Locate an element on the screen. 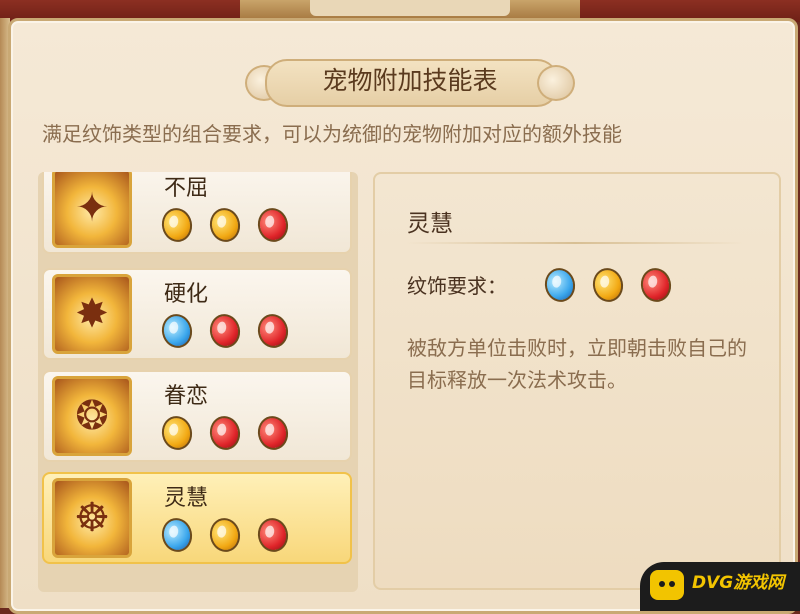 This screenshot has width=800, height=614. skill-portrait: ☸ is located at coordinates (92, 518).